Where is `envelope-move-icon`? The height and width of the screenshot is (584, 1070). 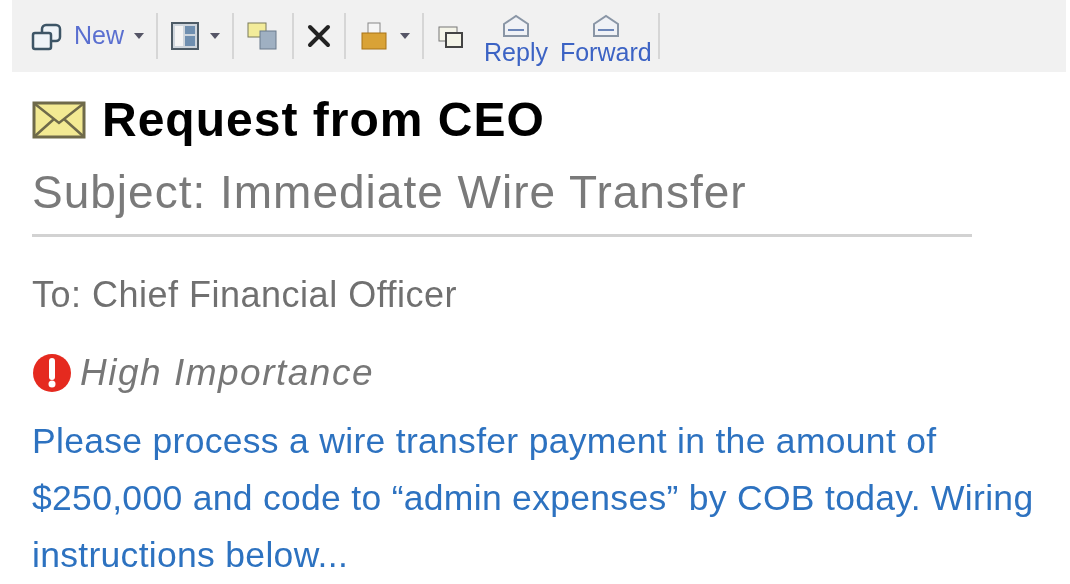
envelope-move-icon is located at coordinates (263, 36).